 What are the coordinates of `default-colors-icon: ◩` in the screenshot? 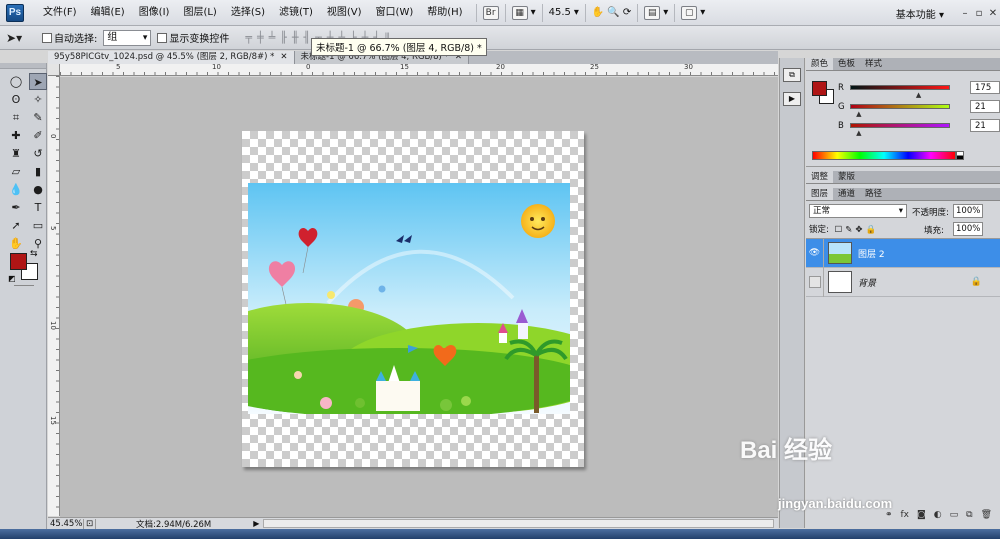 It's located at (12, 278).